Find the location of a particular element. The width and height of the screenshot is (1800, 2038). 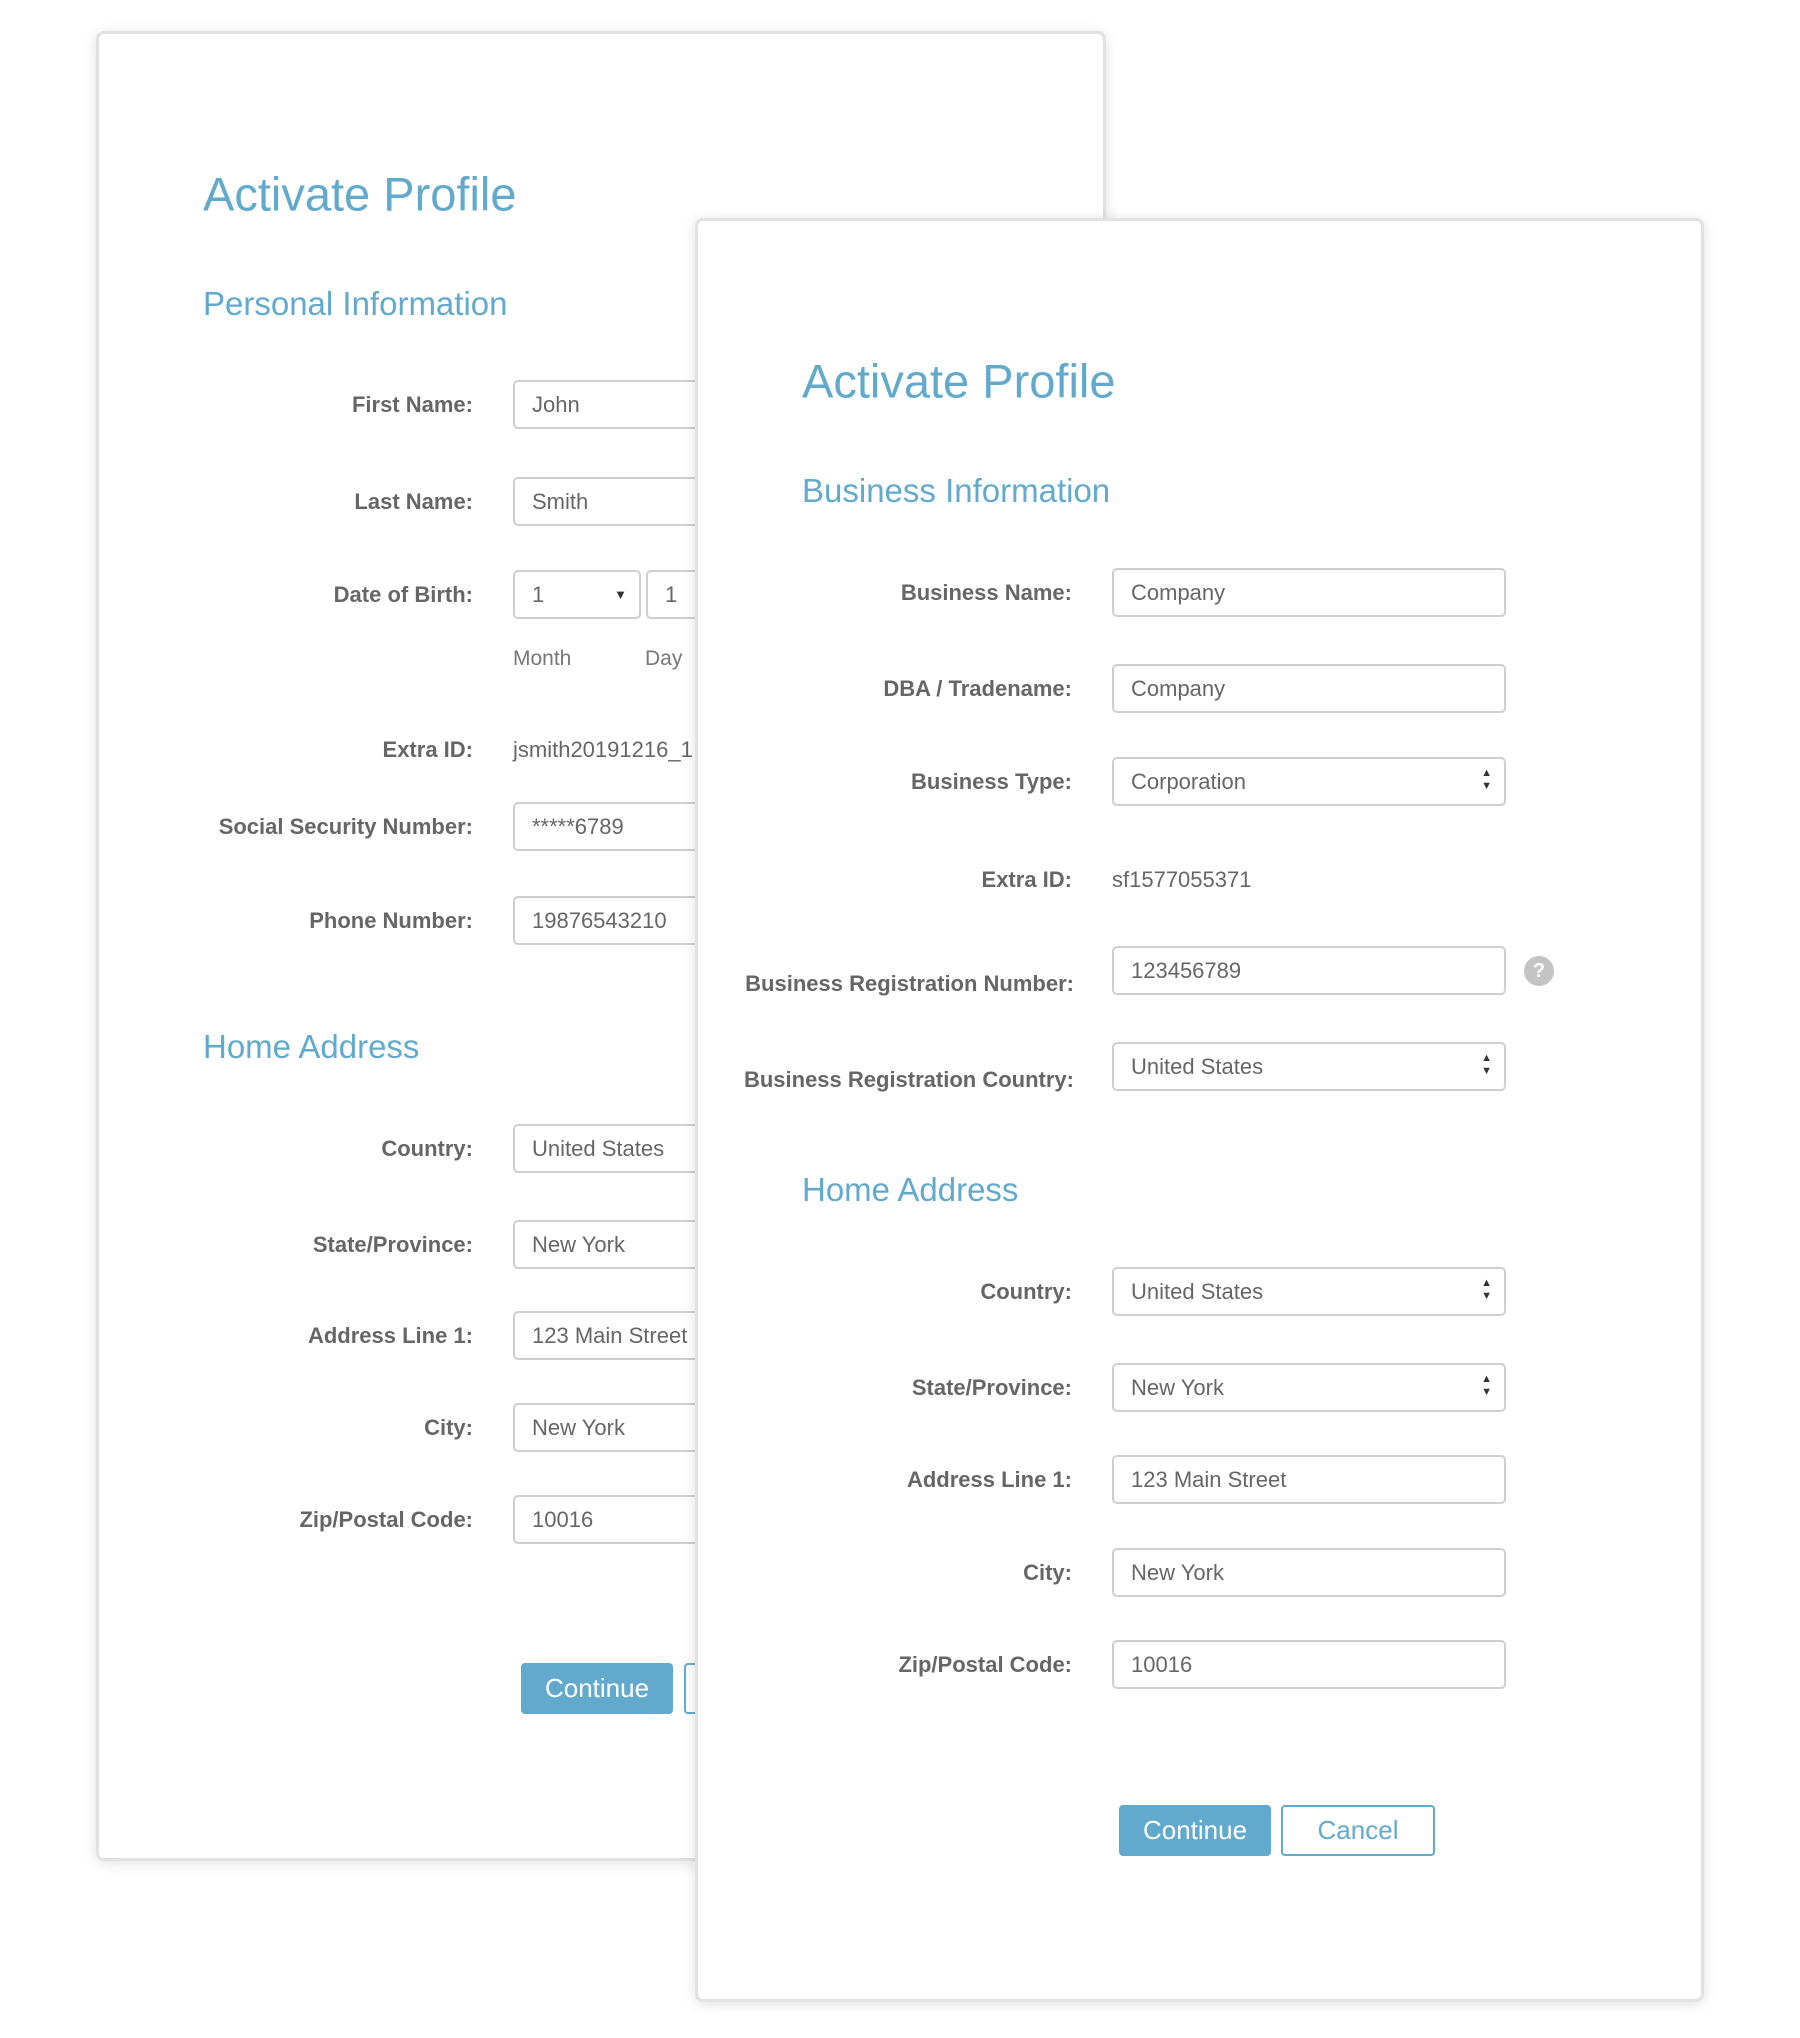

business-type-label: Business Type: is located at coordinates (991, 781).